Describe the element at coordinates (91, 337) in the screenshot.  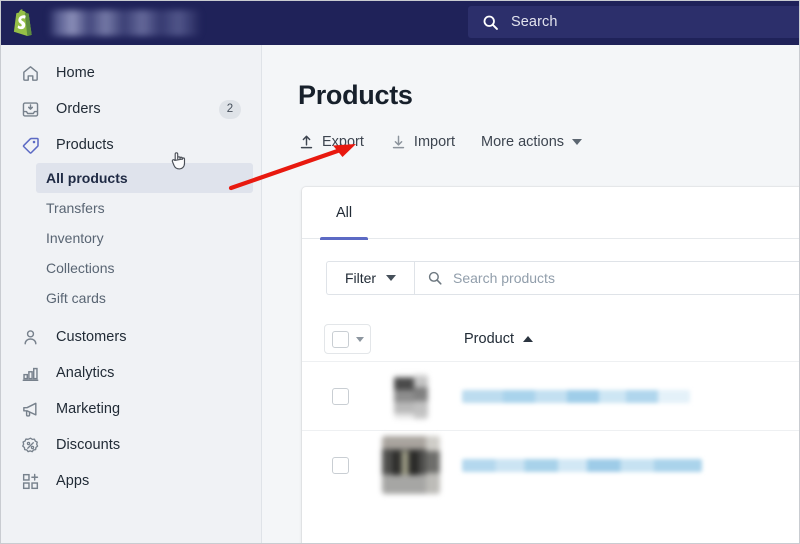
I see `sidebar-item-customers-label: Customers` at that location.